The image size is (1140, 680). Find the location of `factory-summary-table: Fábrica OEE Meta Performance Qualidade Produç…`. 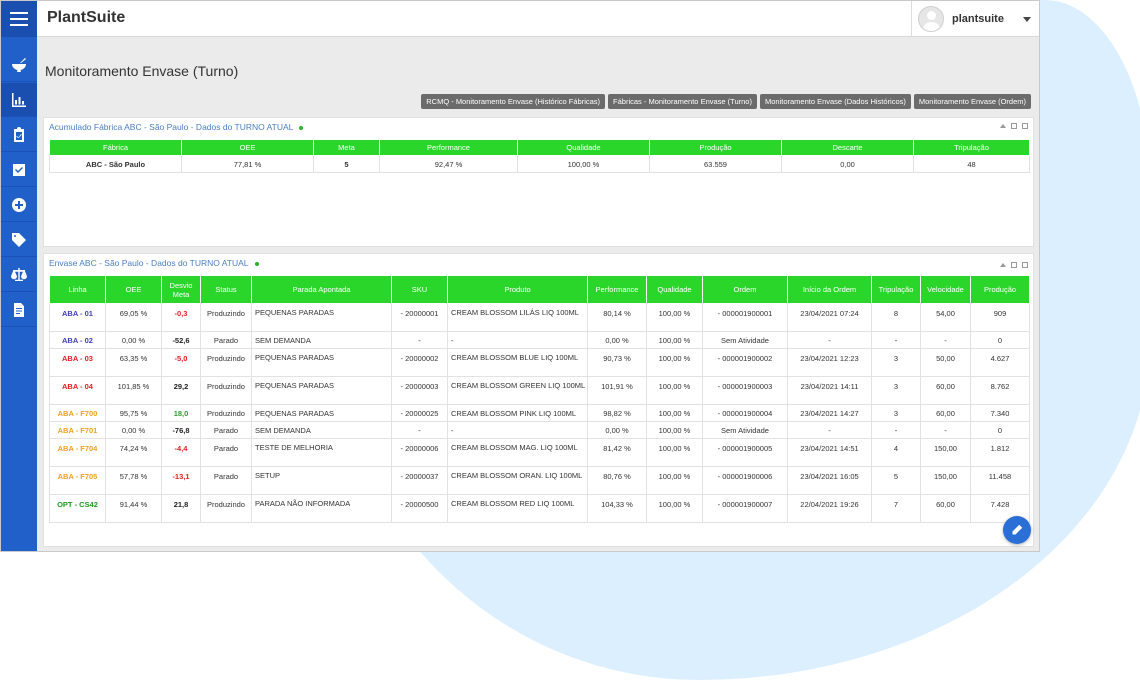

factory-summary-table: Fábrica OEE Meta Performance Qualidade Produç… is located at coordinates (539, 156).